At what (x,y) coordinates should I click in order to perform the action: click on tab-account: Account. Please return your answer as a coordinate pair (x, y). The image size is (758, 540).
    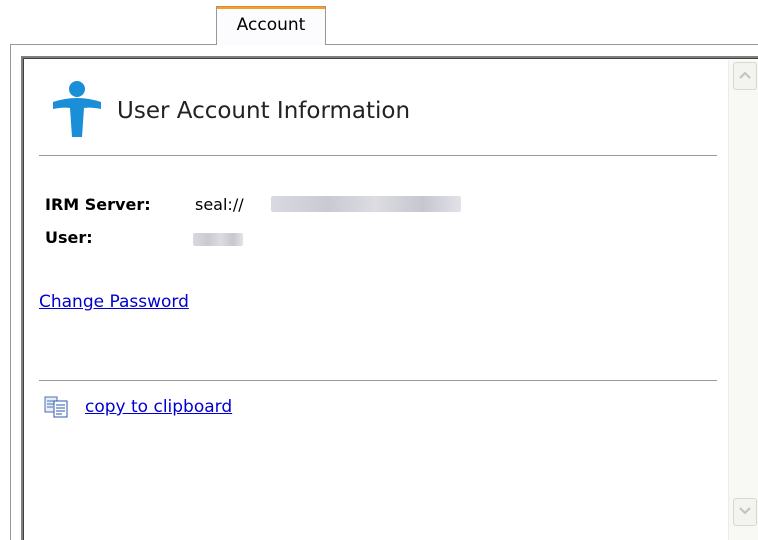
    Looking at the image, I should click on (271, 25).